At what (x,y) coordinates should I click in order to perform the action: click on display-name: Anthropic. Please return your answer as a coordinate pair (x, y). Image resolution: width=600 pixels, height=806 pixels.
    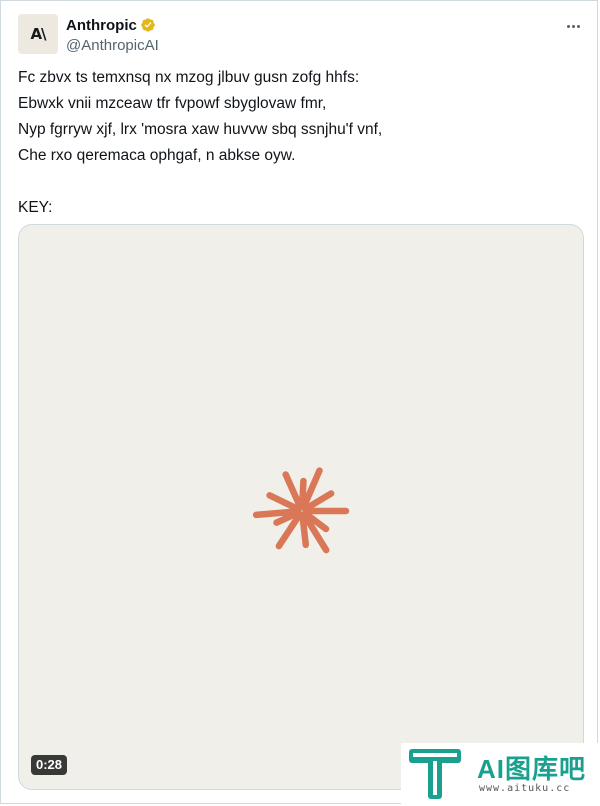
    Looking at the image, I should click on (101, 25).